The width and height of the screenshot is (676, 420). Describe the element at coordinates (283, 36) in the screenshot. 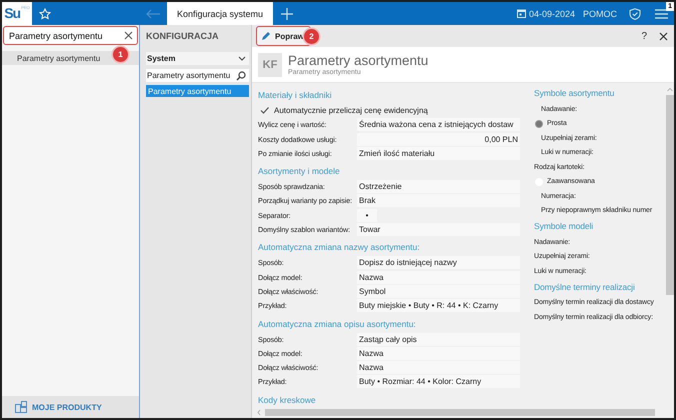

I see `edit-button: Popraw` at that location.